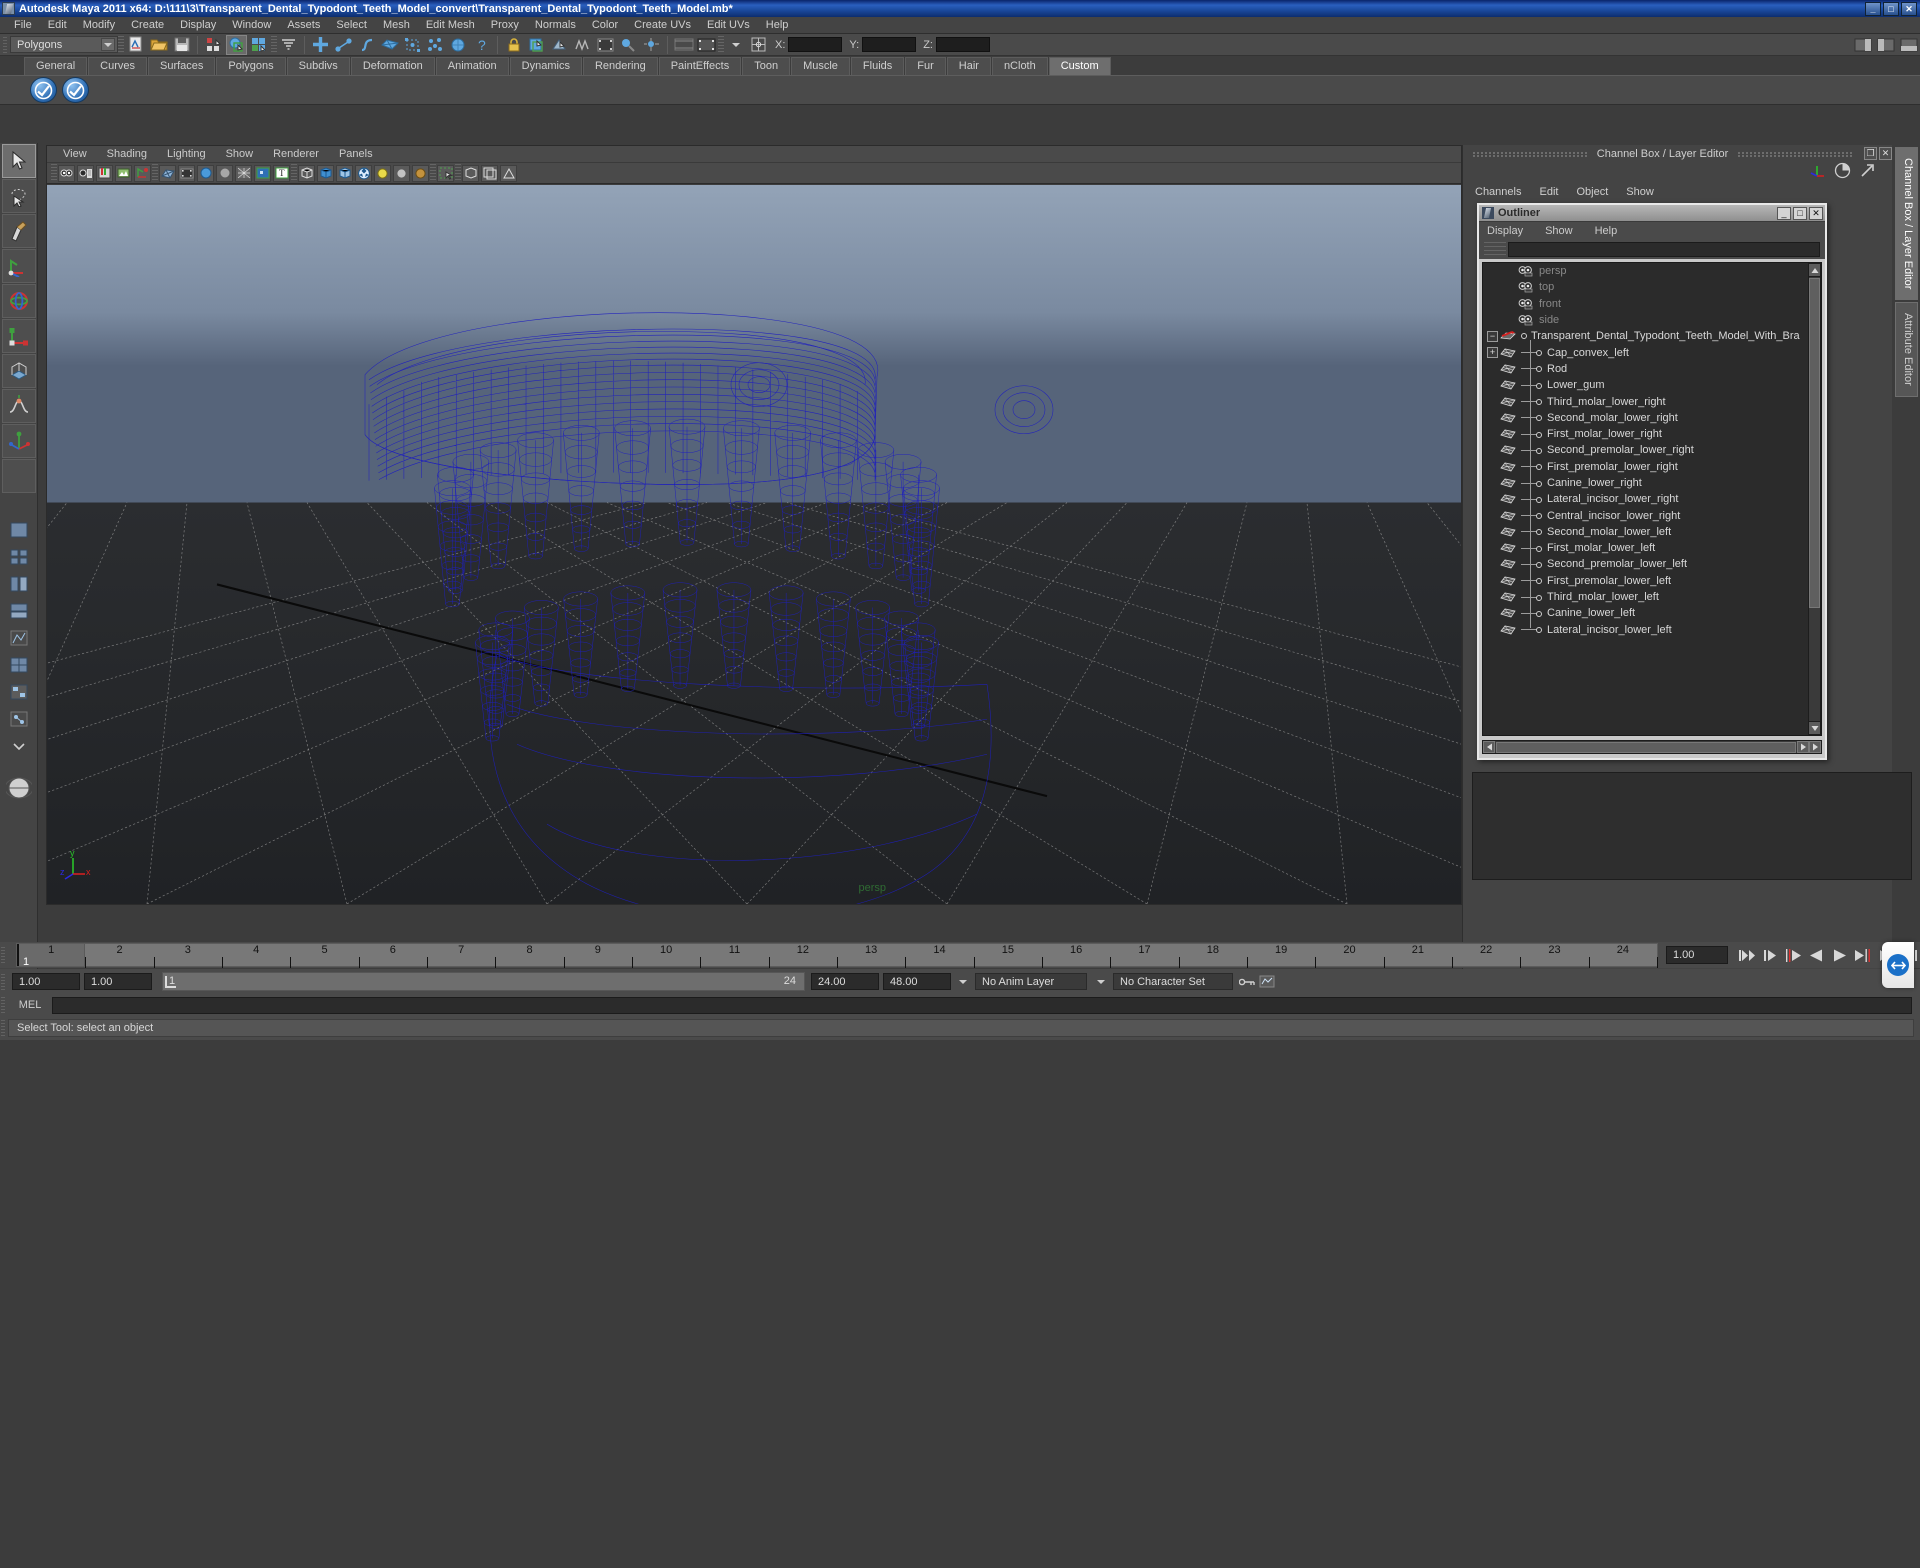 The height and width of the screenshot is (1568, 1920). What do you see at coordinates (158, 45) in the screenshot?
I see `open-scene-icon` at bounding box center [158, 45].